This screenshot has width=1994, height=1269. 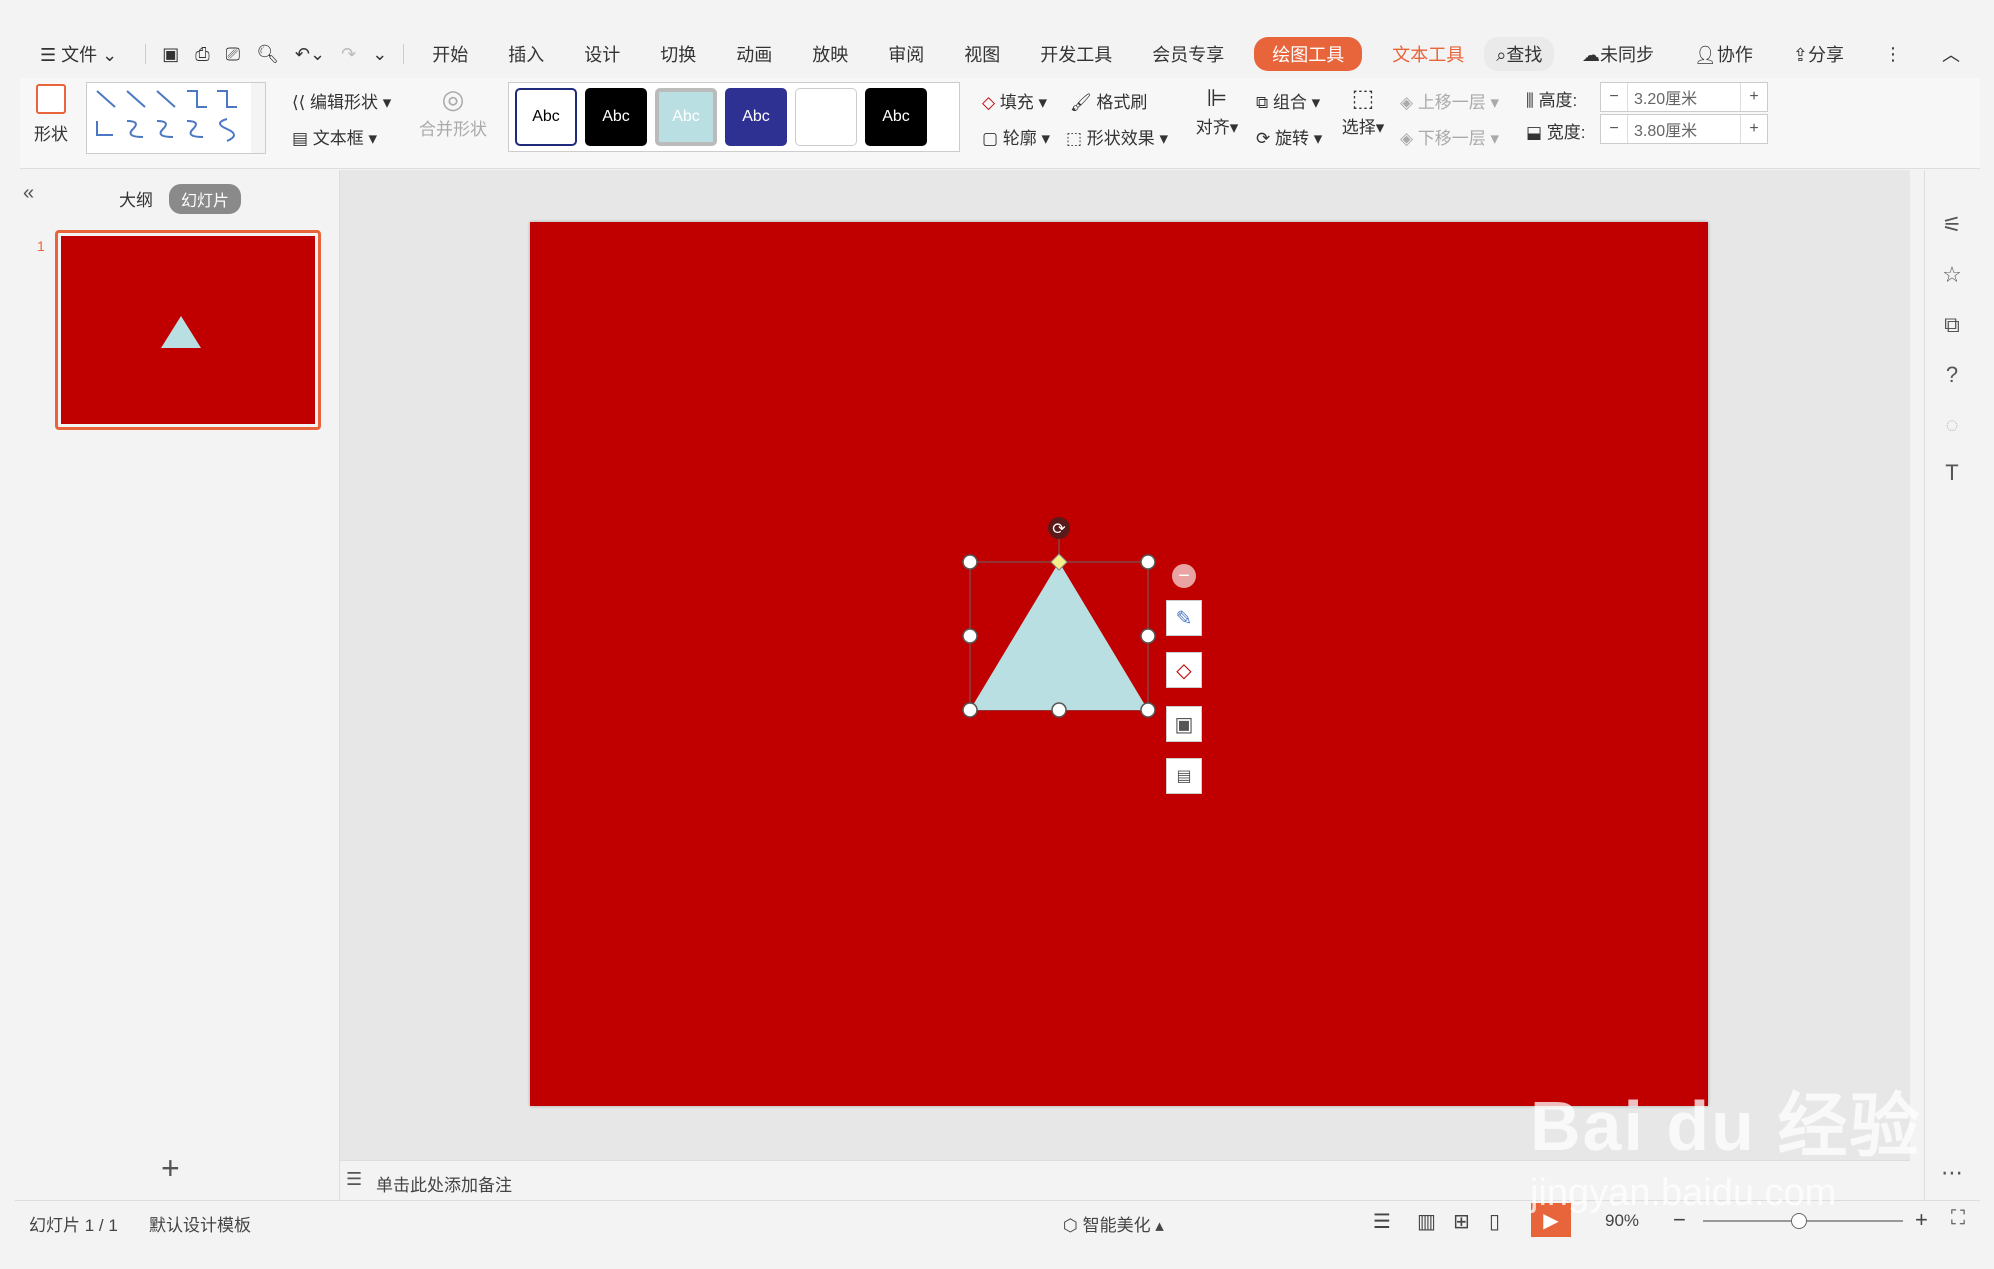 I want to click on tab-drawing-tools: 绘图工具, so click(x=1308, y=54).